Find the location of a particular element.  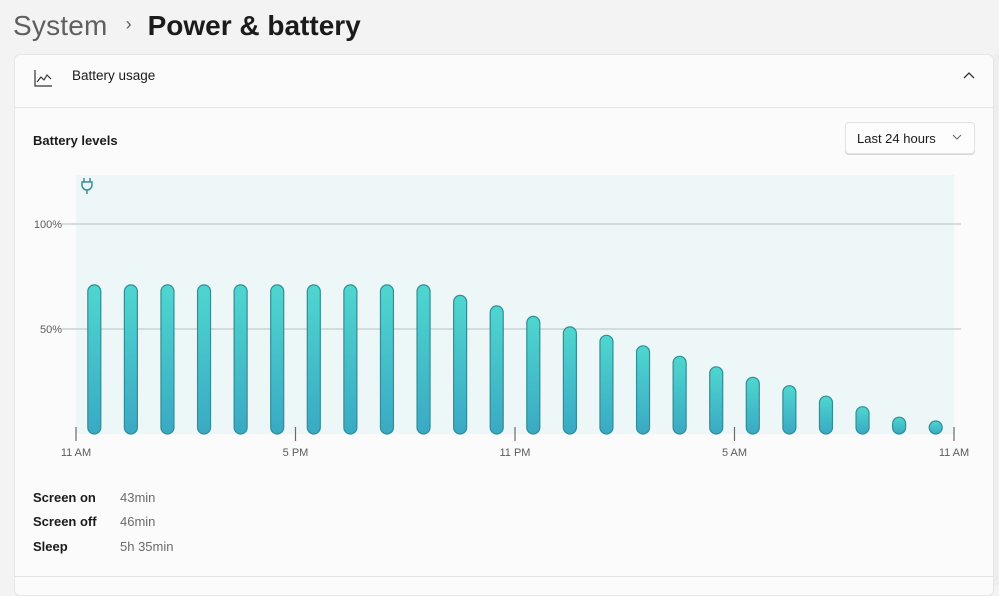

stat-value: 46min is located at coordinates (138, 522).